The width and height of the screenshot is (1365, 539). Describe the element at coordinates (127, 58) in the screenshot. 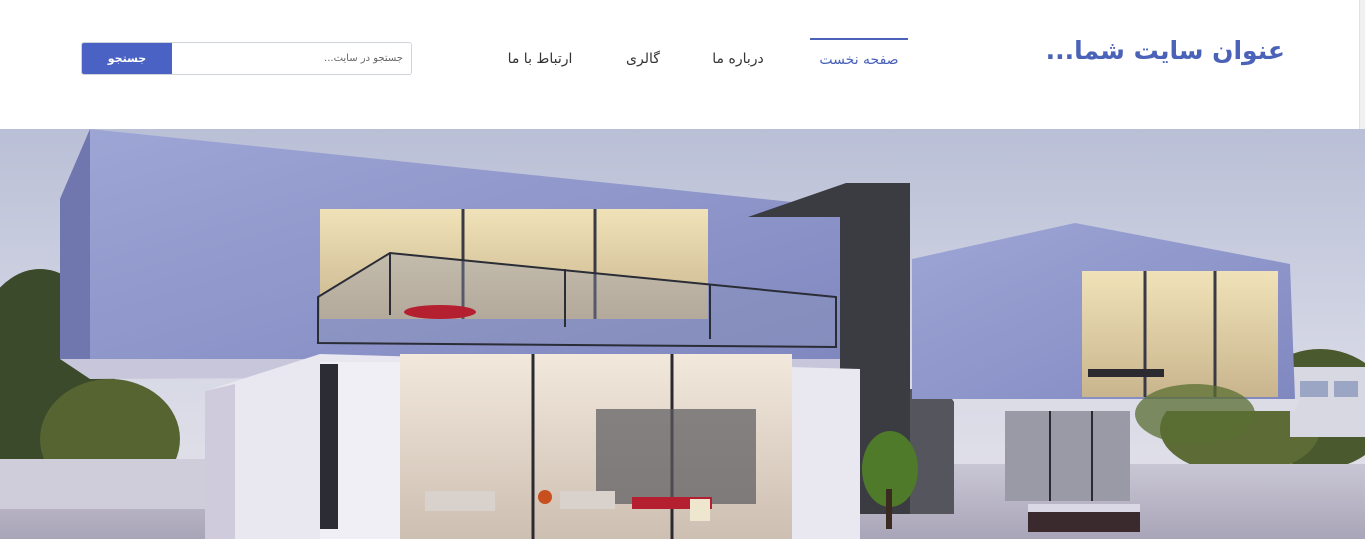

I see `search-button: جستجو` at that location.